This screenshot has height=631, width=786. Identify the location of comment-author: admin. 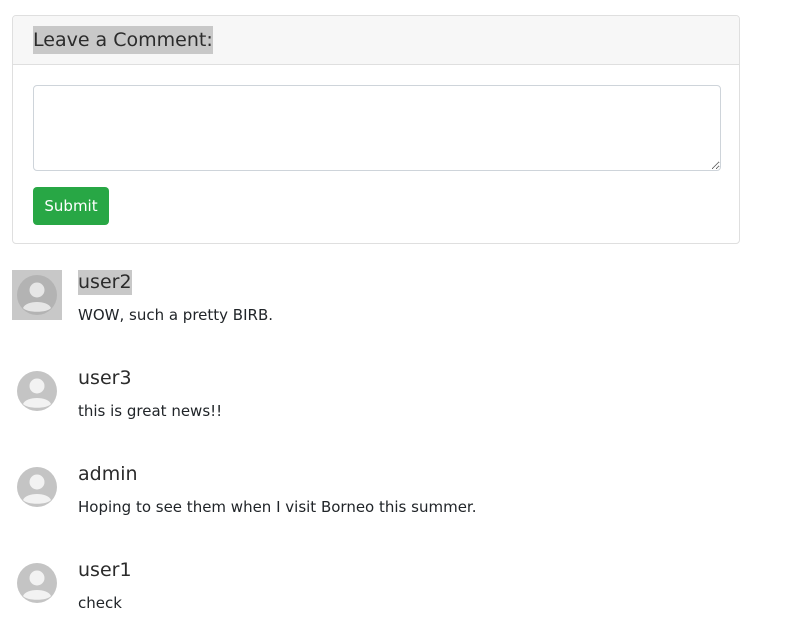
(108, 474).